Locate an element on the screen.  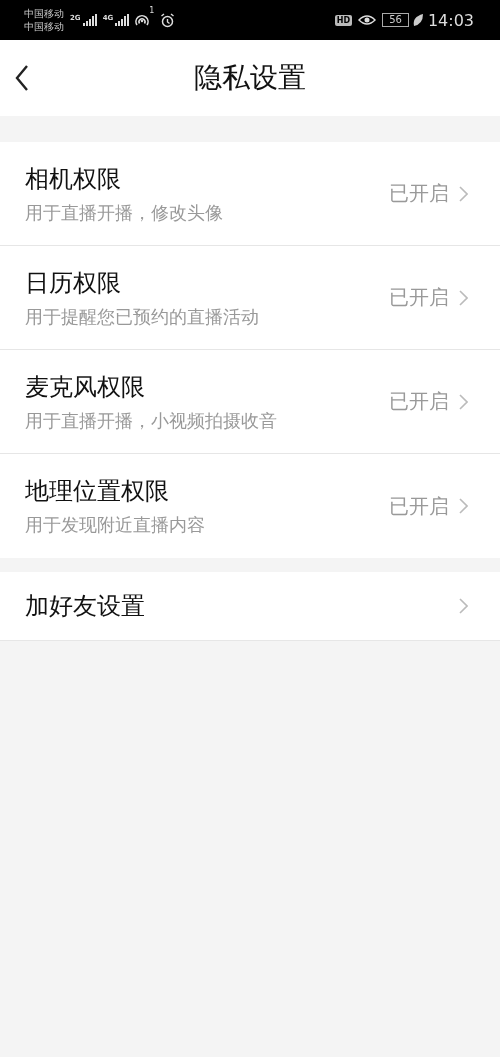
alarm-clock-icon is located at coordinates (168, 20).